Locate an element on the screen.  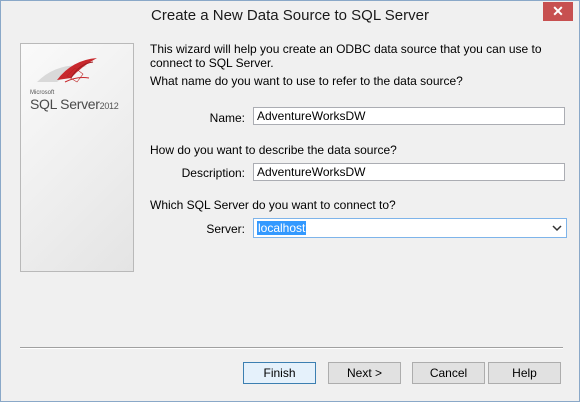
logo-product-text: SQL Server2012 is located at coordinates (74, 104).